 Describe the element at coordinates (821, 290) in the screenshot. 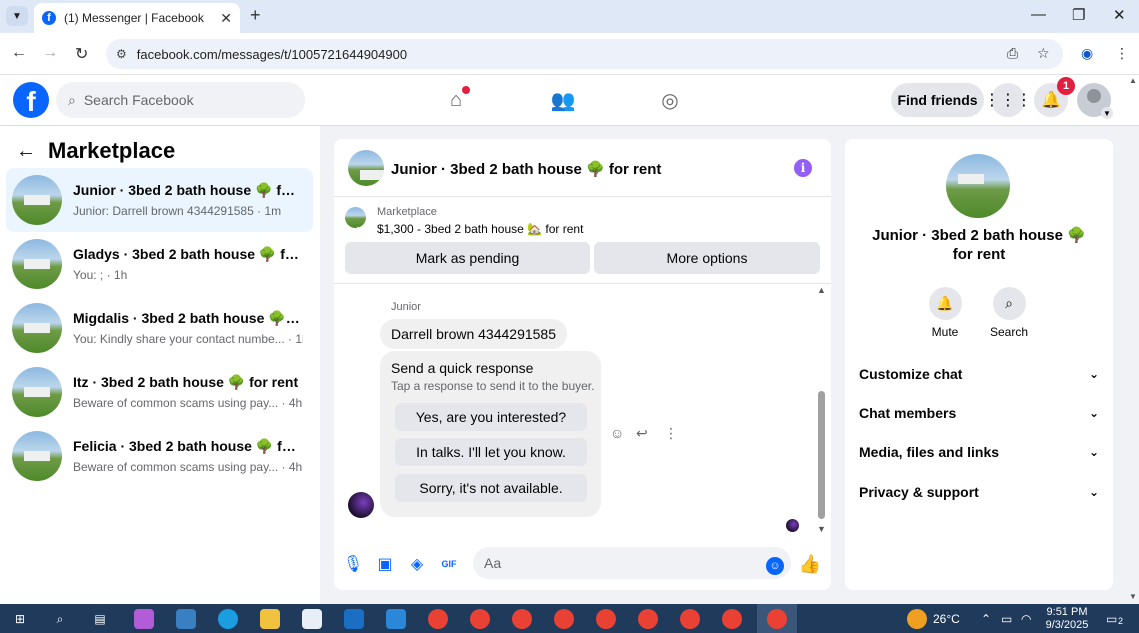

I see `scroll-up-arrow: ▲` at that location.